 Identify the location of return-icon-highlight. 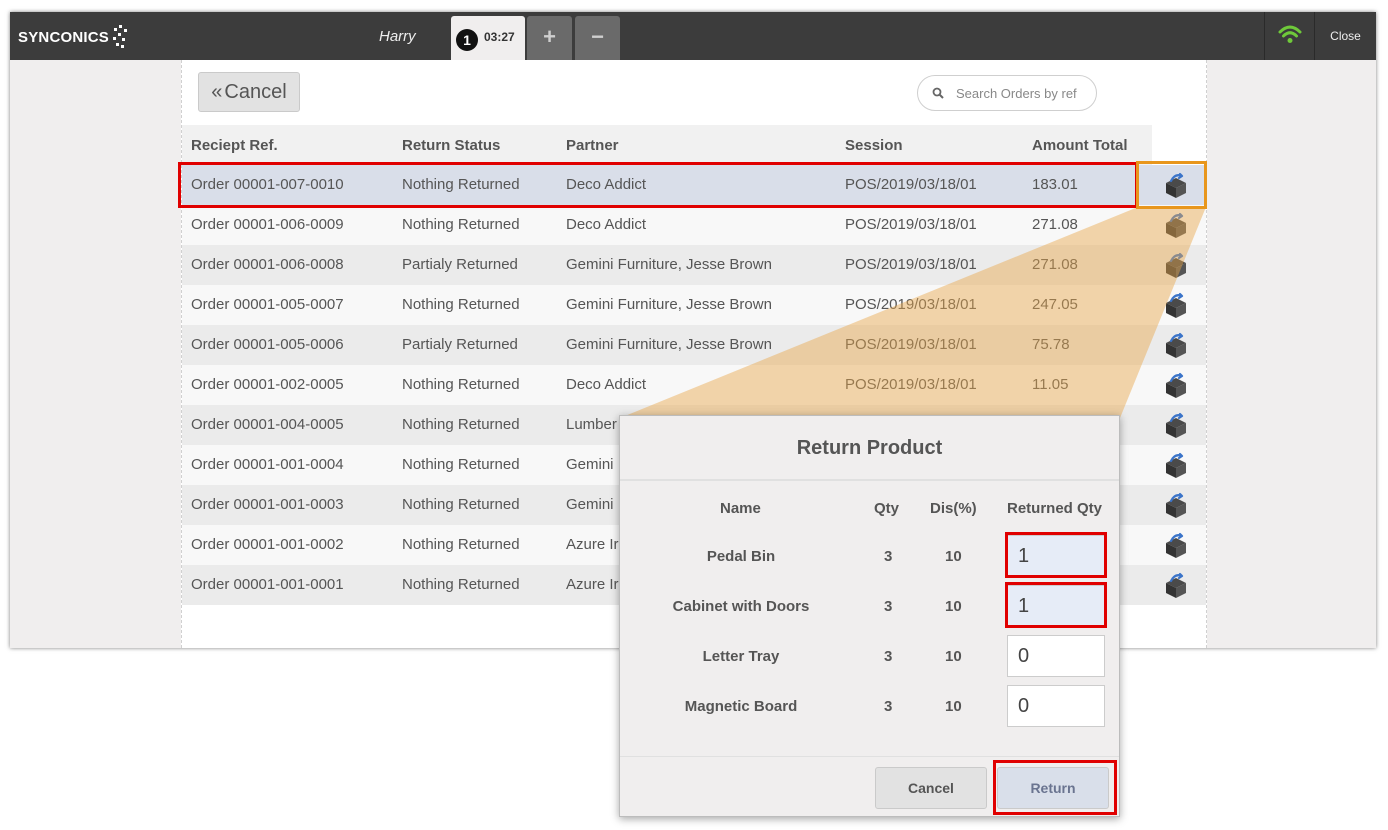
(1171, 185).